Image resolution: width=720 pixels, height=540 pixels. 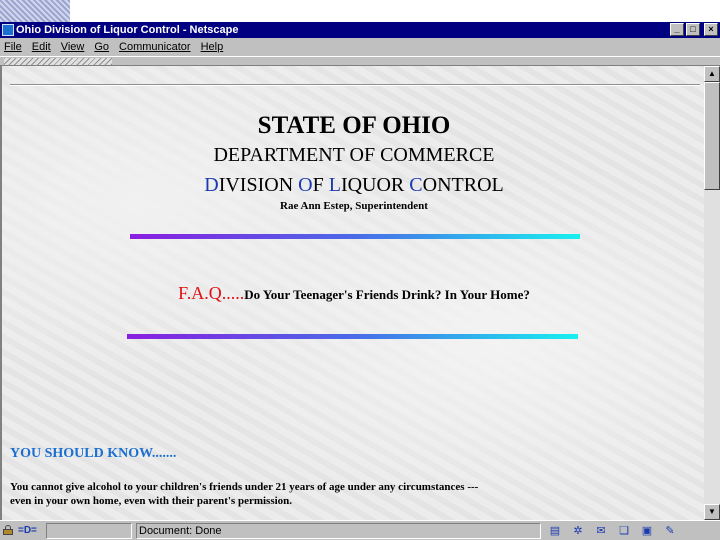 I want to click on status-bar: =D= Document: Done ▤ ✲ ✉ ❏ ▣ ✎, so click(x=360, y=530).